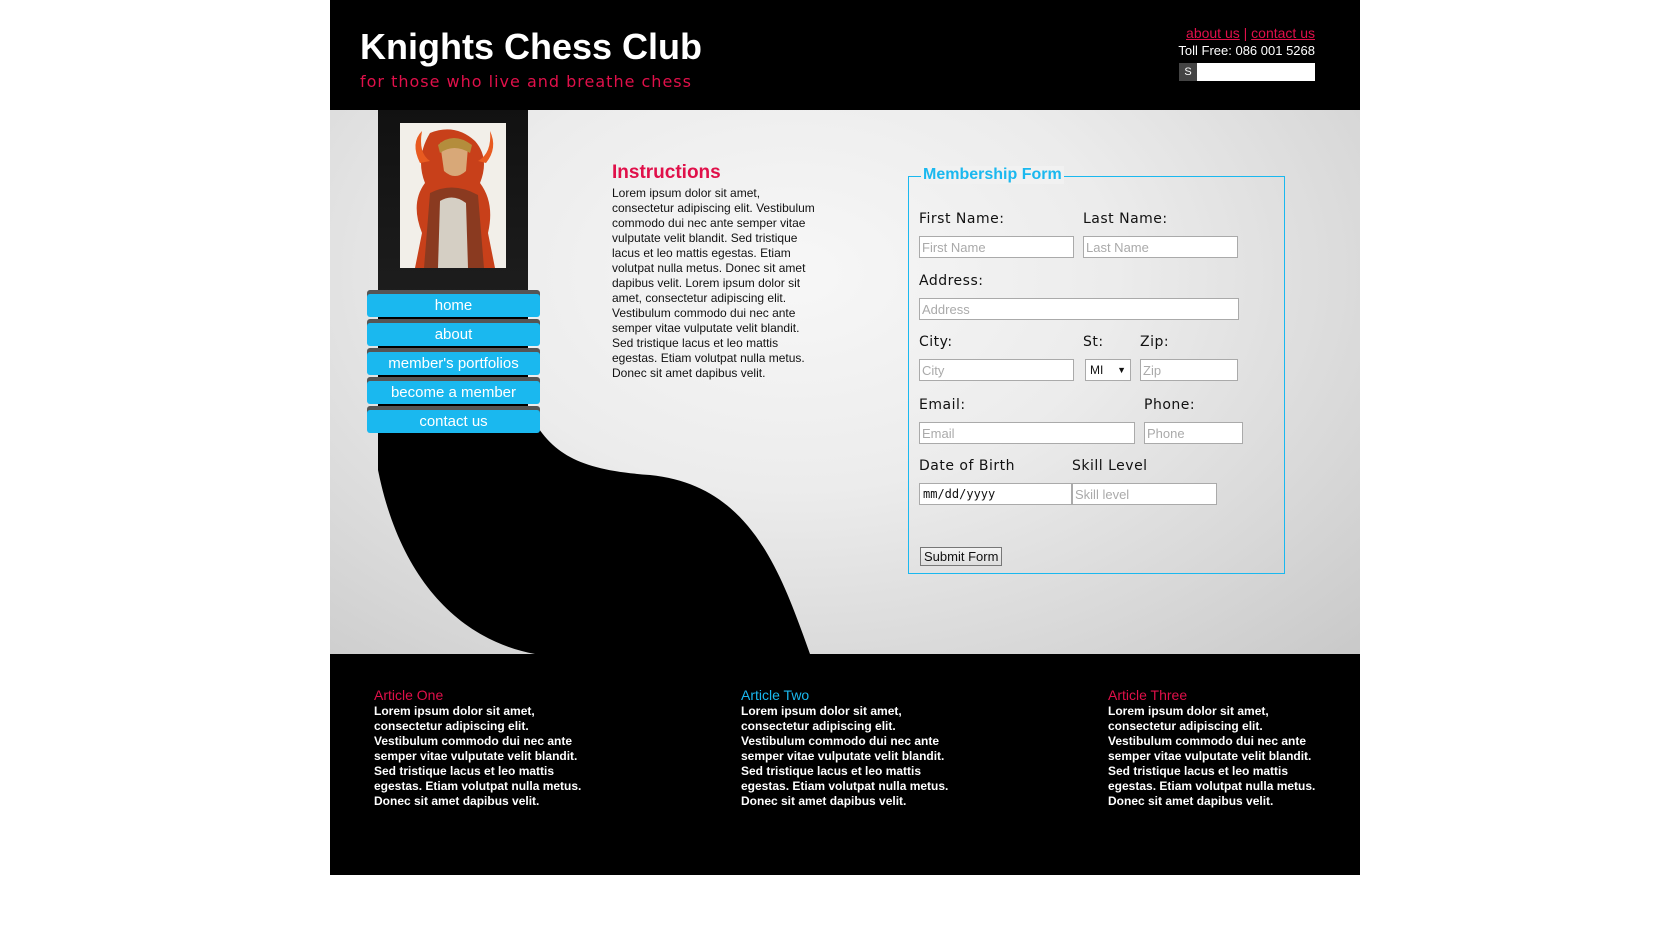 The image size is (1663, 932). Describe the element at coordinates (1213, 33) in the screenshot. I see `about-us-link: about us` at that location.